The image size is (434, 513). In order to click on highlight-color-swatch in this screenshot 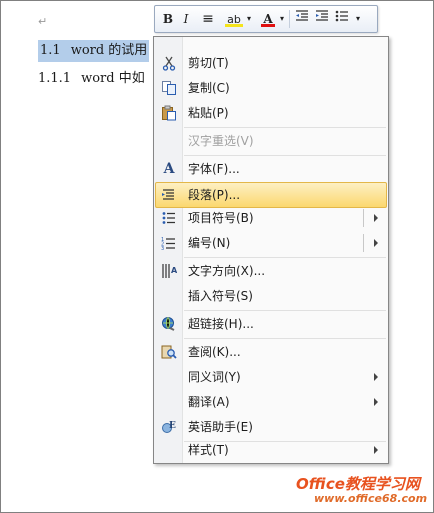, I will do `click(234, 25)`.